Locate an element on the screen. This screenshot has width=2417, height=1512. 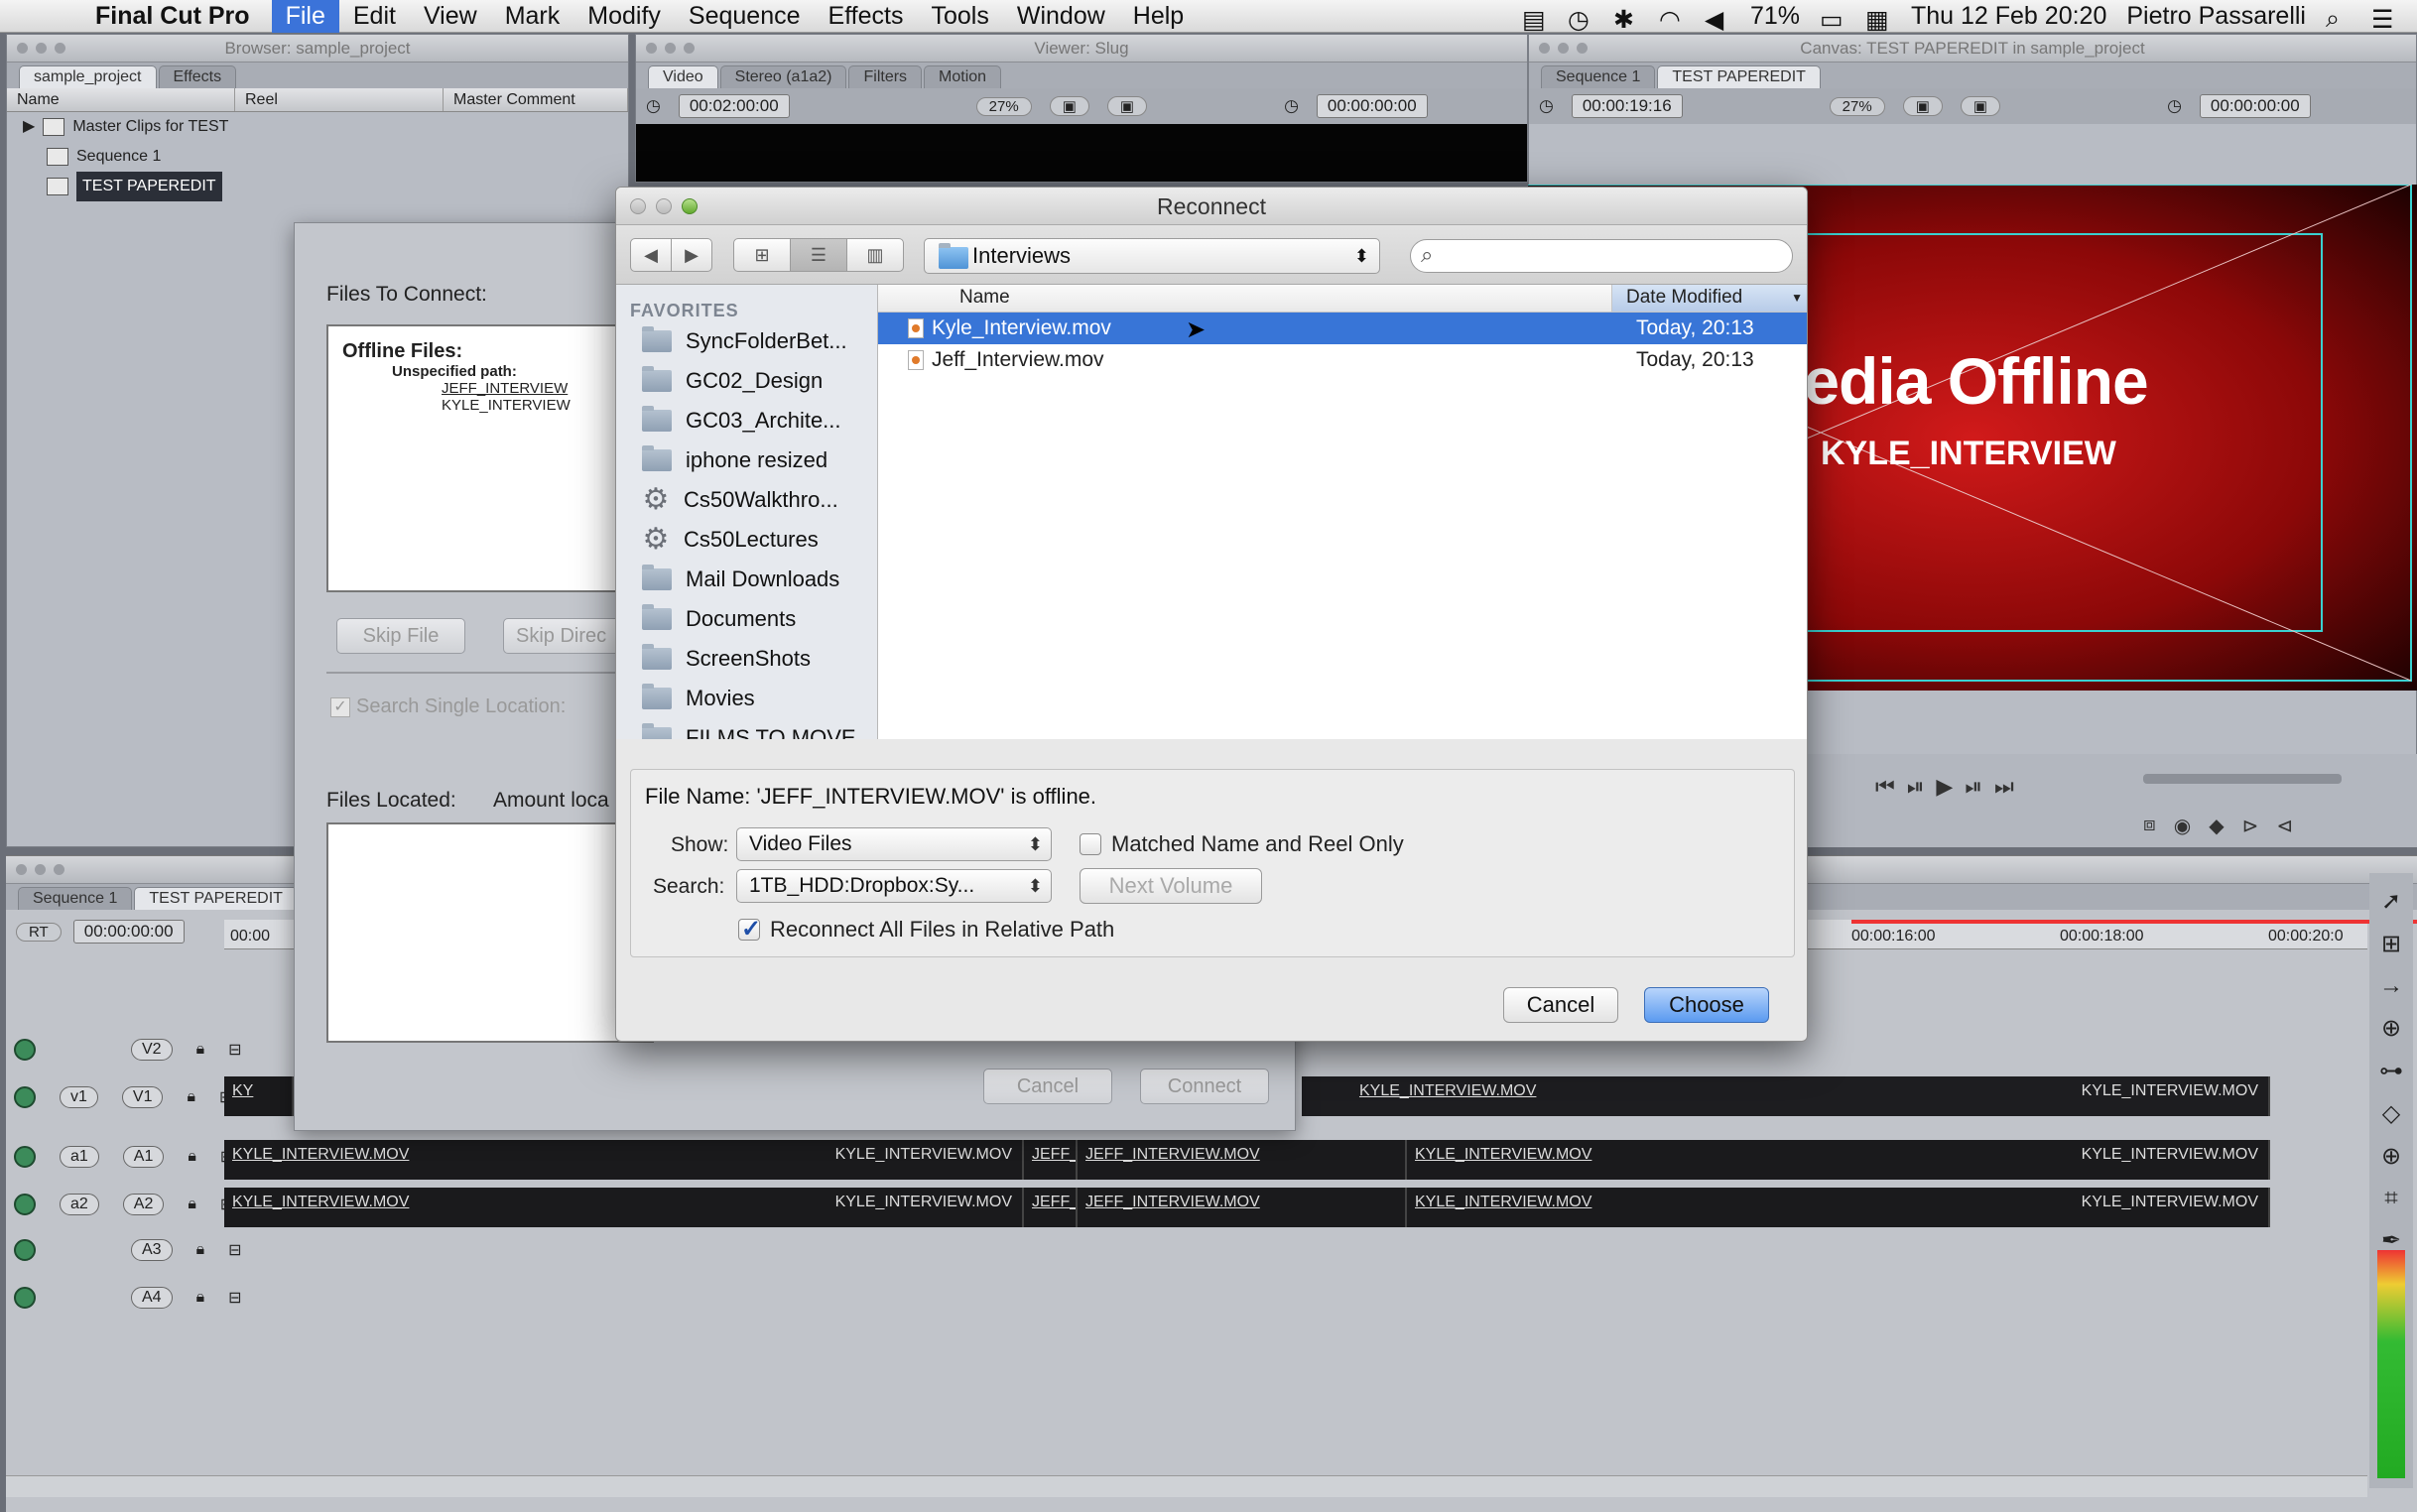
sidebar-item: Documents is located at coordinates (746, 619).